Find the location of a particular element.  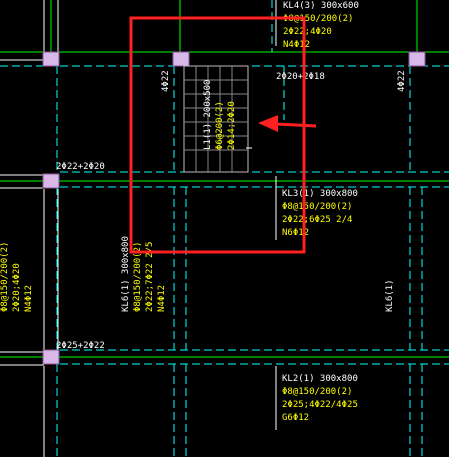

far-left-bars: 2Φ20;4Φ20 is located at coordinates (17, 287).